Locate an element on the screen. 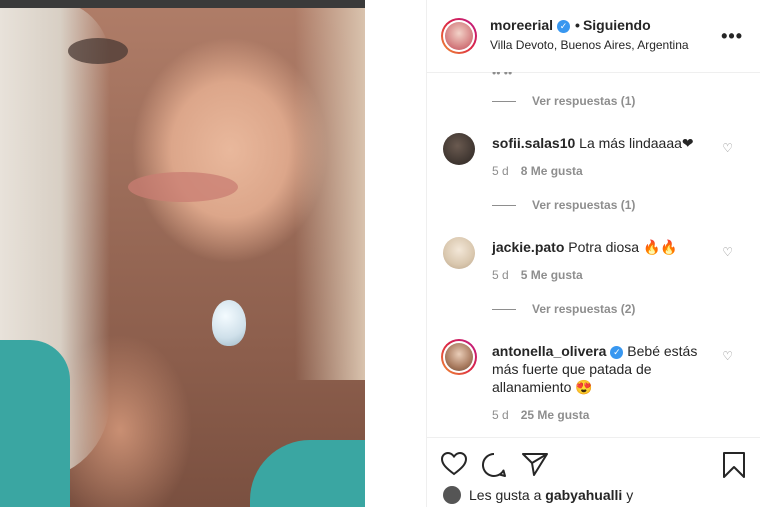 This screenshot has height=508, width=760. bookmark-icon is located at coordinates (734, 465).